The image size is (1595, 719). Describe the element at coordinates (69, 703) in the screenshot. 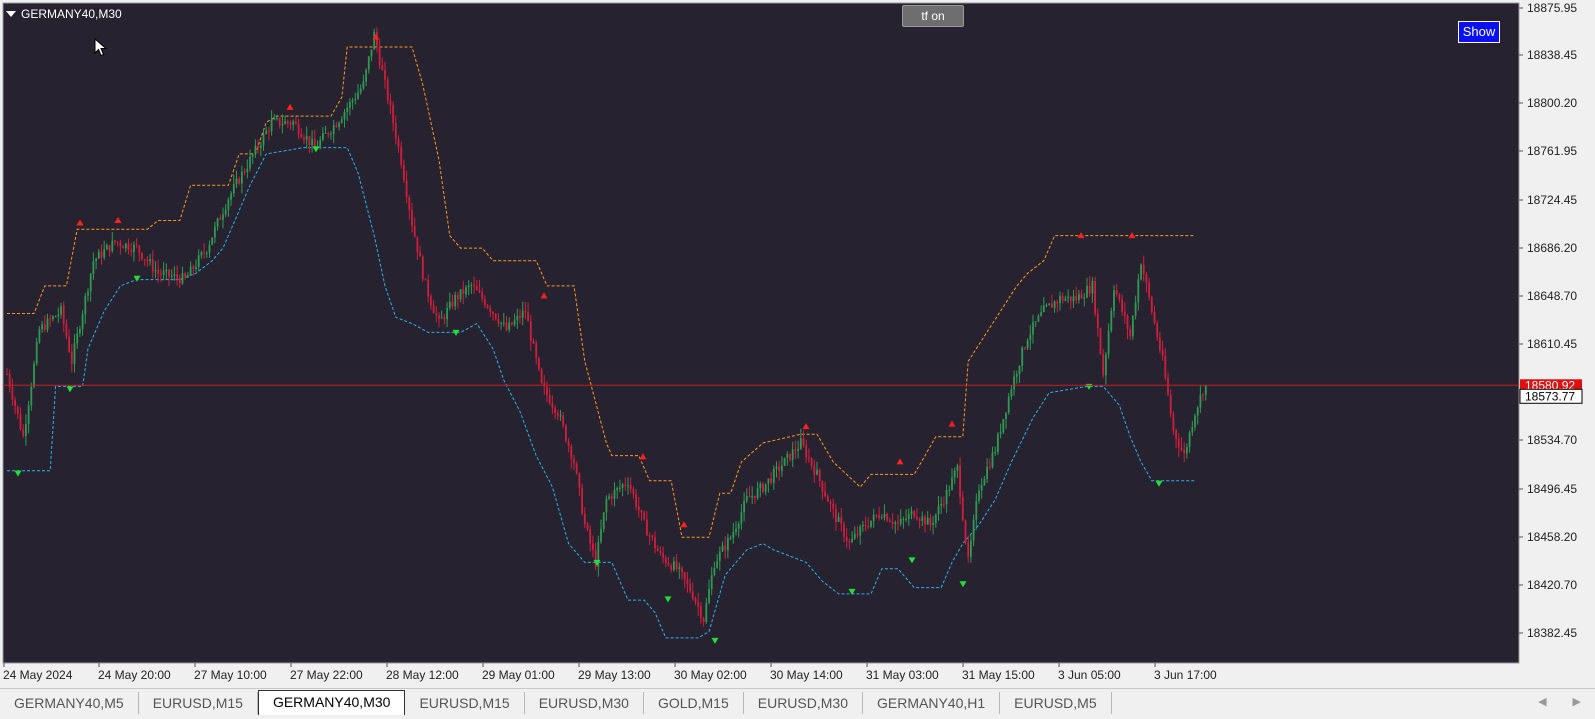

I see `tab-germany40-m5: GERMANY40,M5` at that location.